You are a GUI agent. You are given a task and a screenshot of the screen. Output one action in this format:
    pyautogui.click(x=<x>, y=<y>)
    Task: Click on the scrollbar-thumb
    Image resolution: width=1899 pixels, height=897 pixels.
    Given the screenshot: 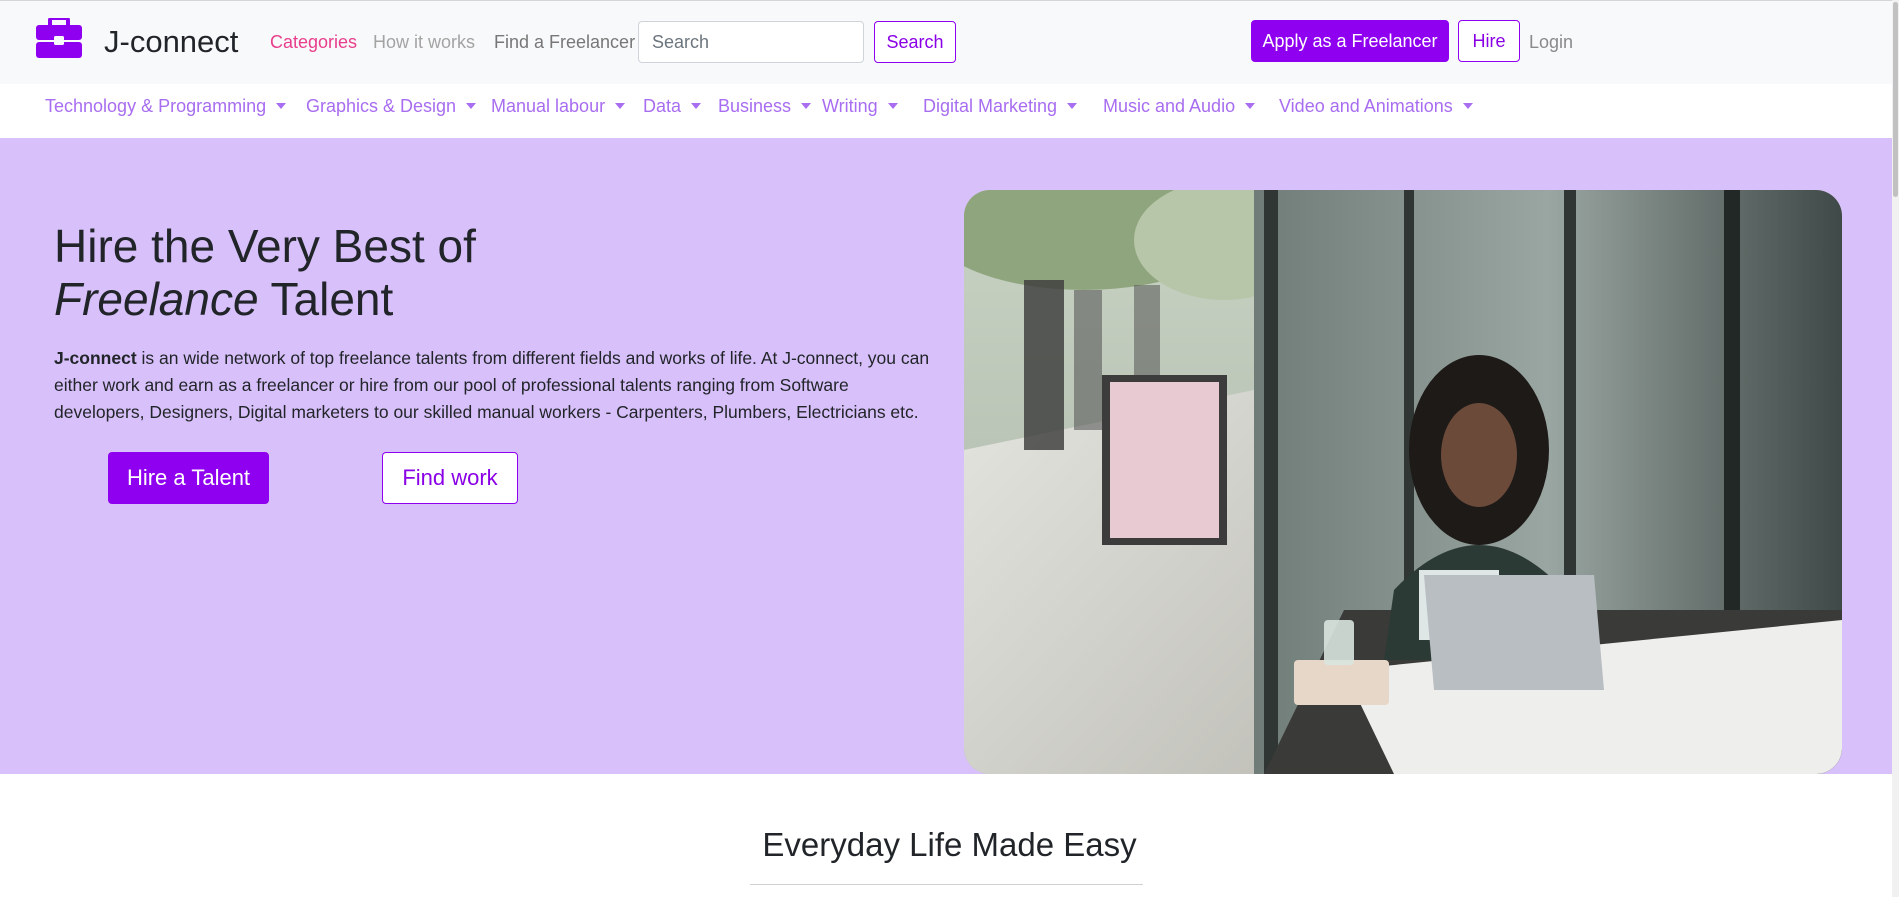 What is the action you would take?
    pyautogui.click(x=1895, y=99)
    